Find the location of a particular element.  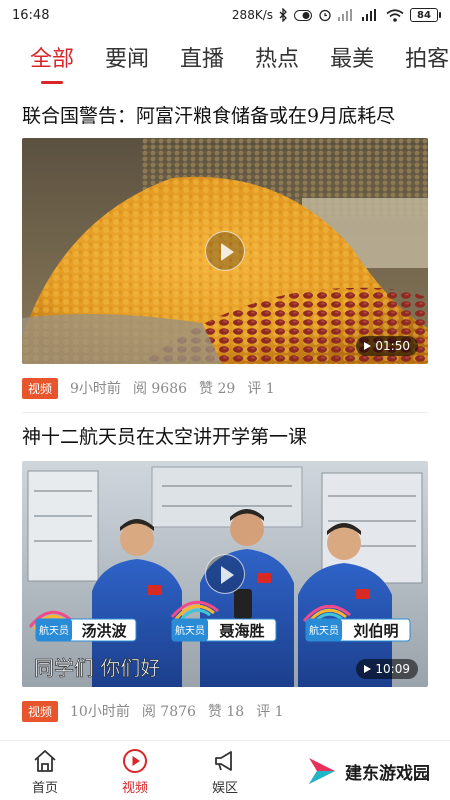

read-count: 阅 9686 is located at coordinates (160, 388).